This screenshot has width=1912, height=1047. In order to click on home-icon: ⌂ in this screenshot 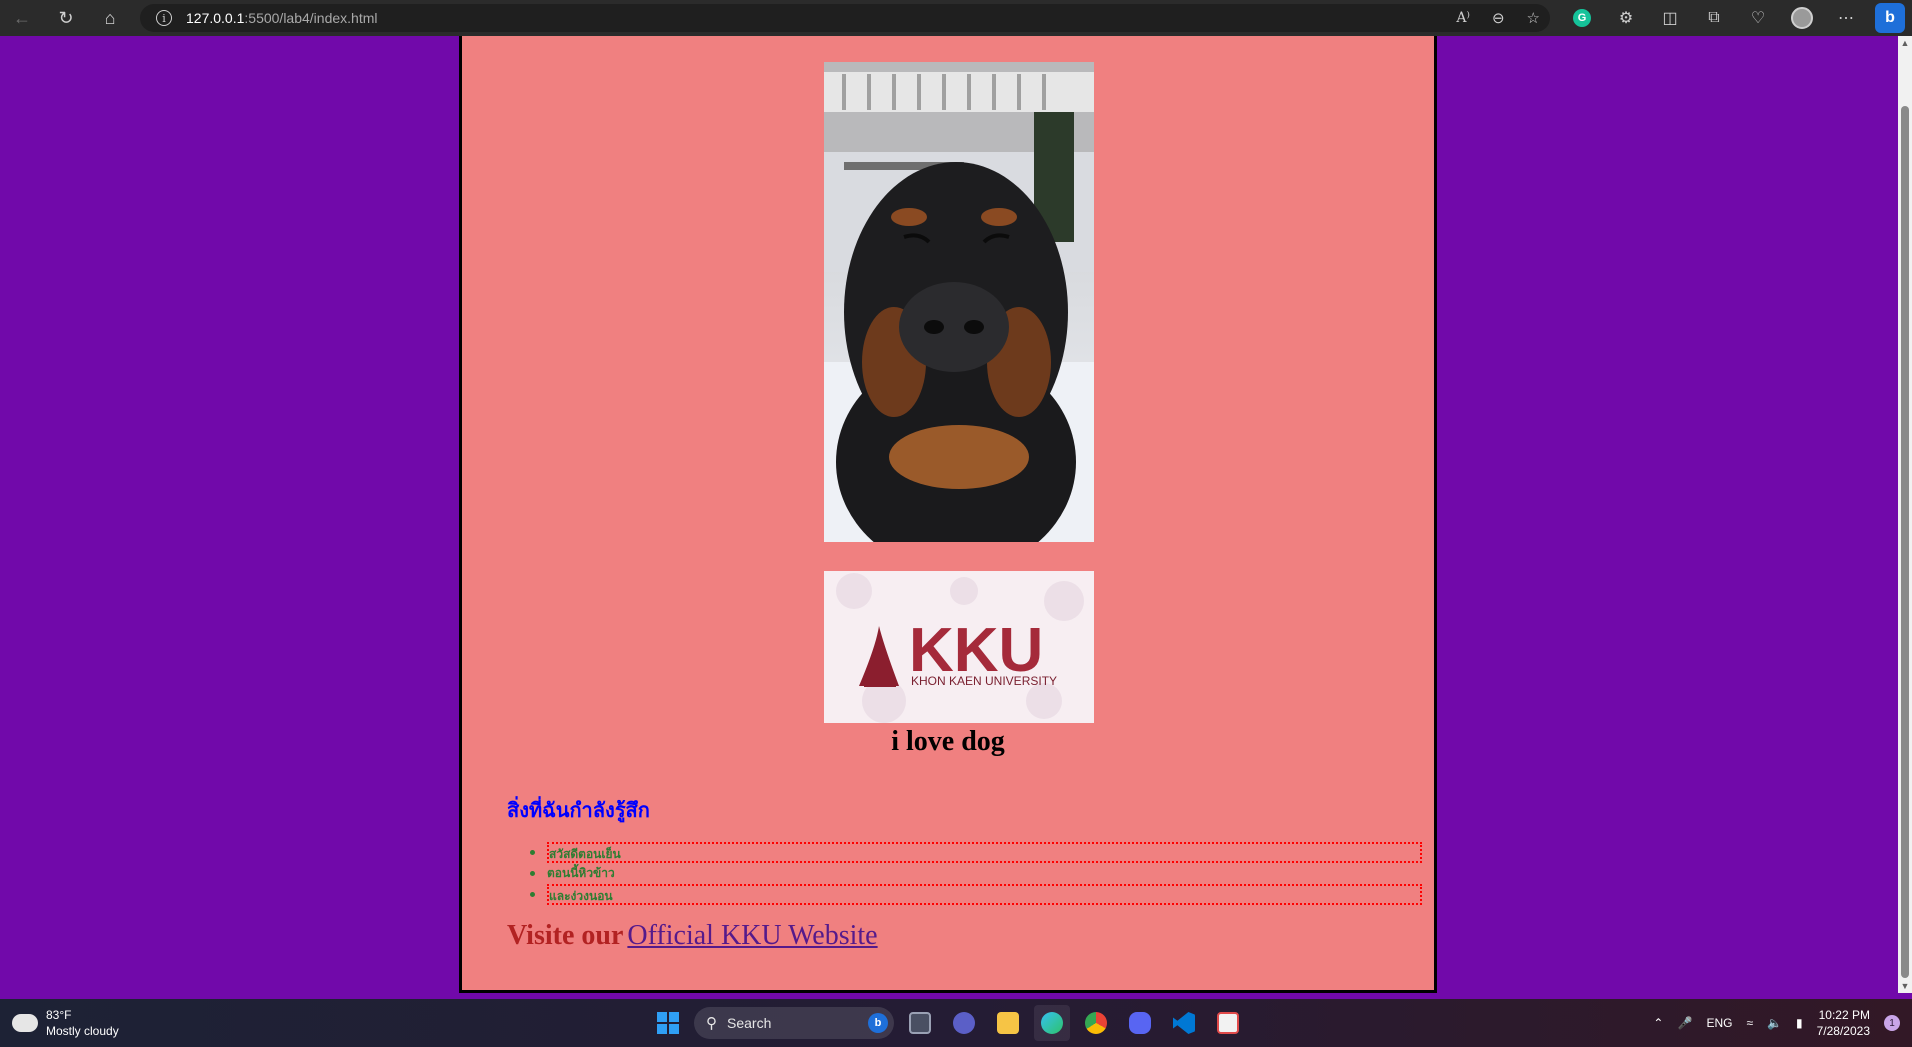, I will do `click(110, 18)`.